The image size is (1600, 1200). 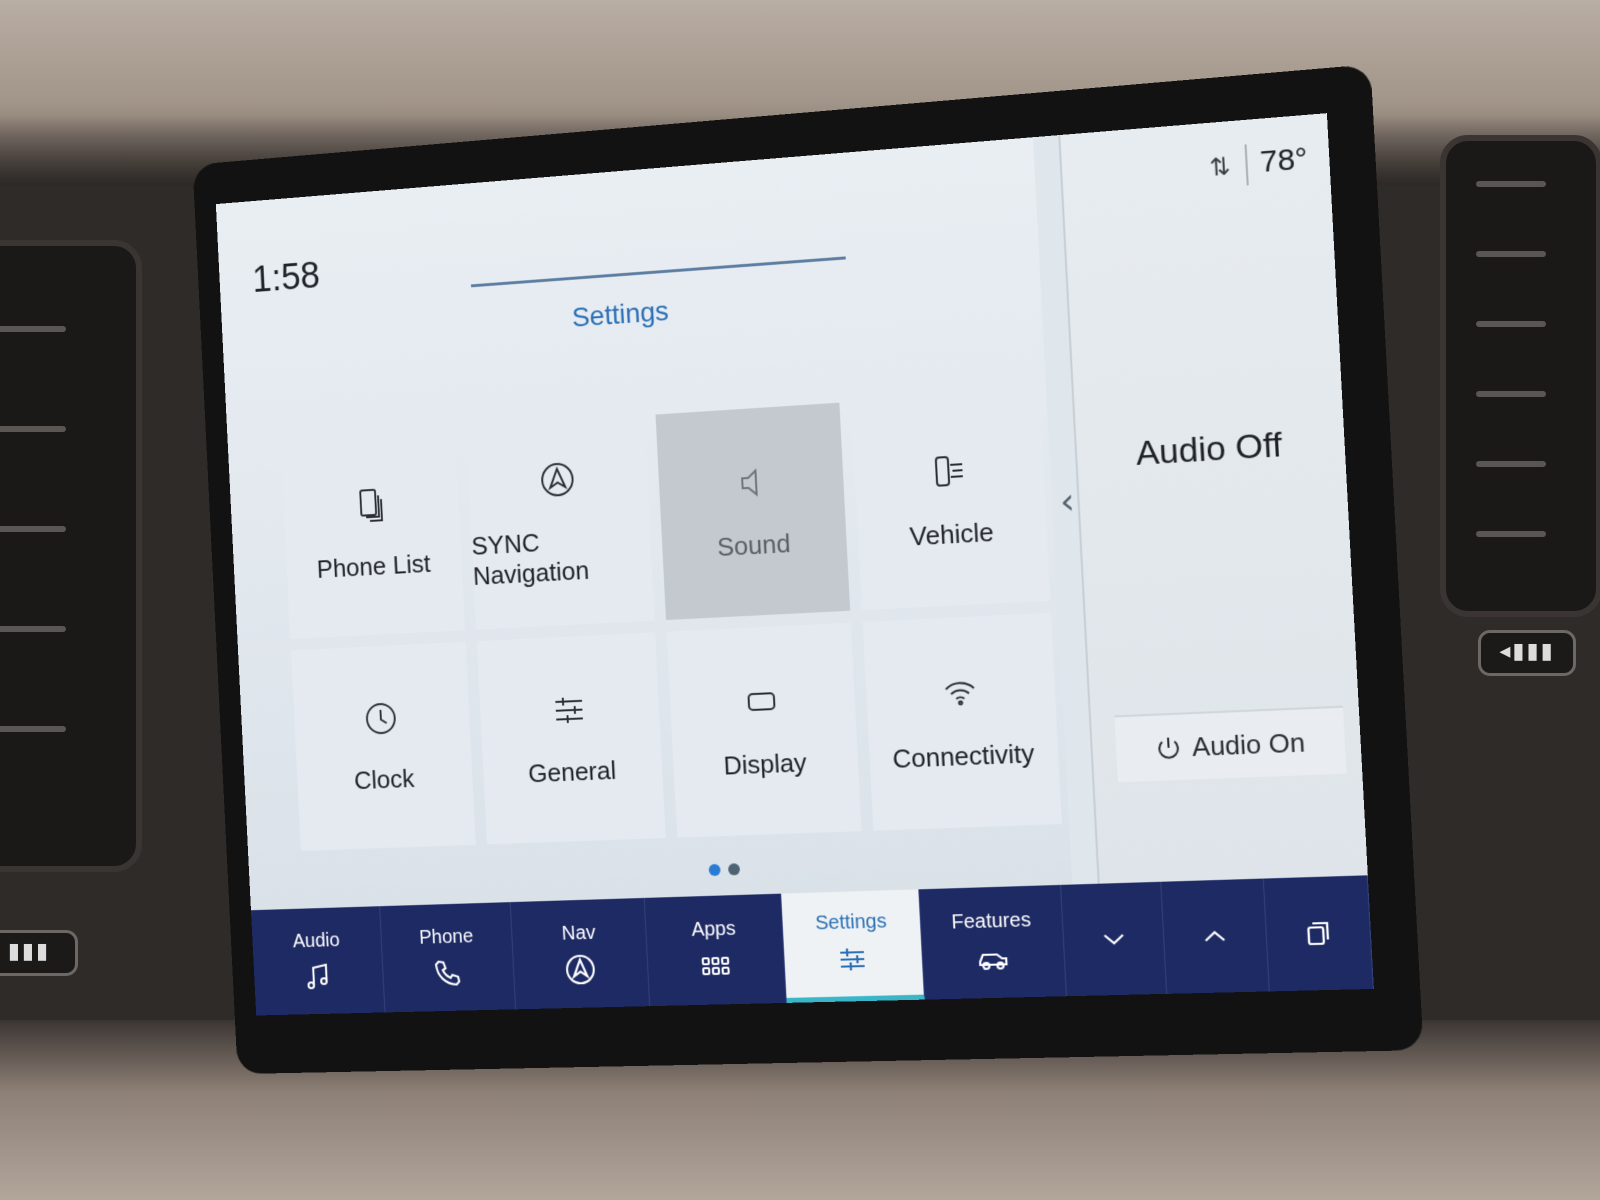 I want to click on tile-label: Connectivity, so click(x=963, y=756).